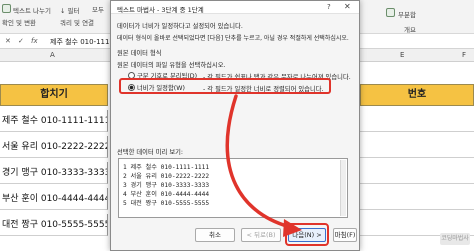 The image size is (474, 251). Describe the element at coordinates (417, 95) in the screenshot. I see `header-cell-number: 번호` at that location.